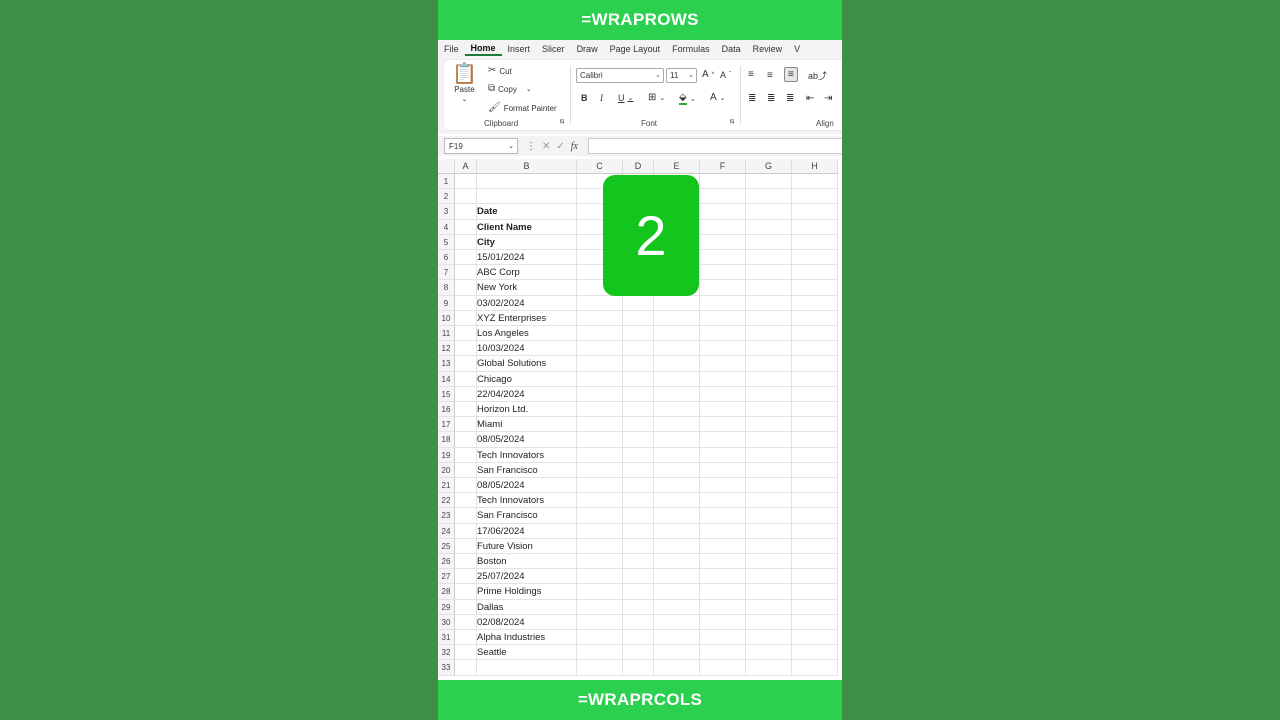 Image resolution: width=1280 pixels, height=720 pixels. What do you see at coordinates (486, 242) in the screenshot?
I see `cell-b5: City` at bounding box center [486, 242].